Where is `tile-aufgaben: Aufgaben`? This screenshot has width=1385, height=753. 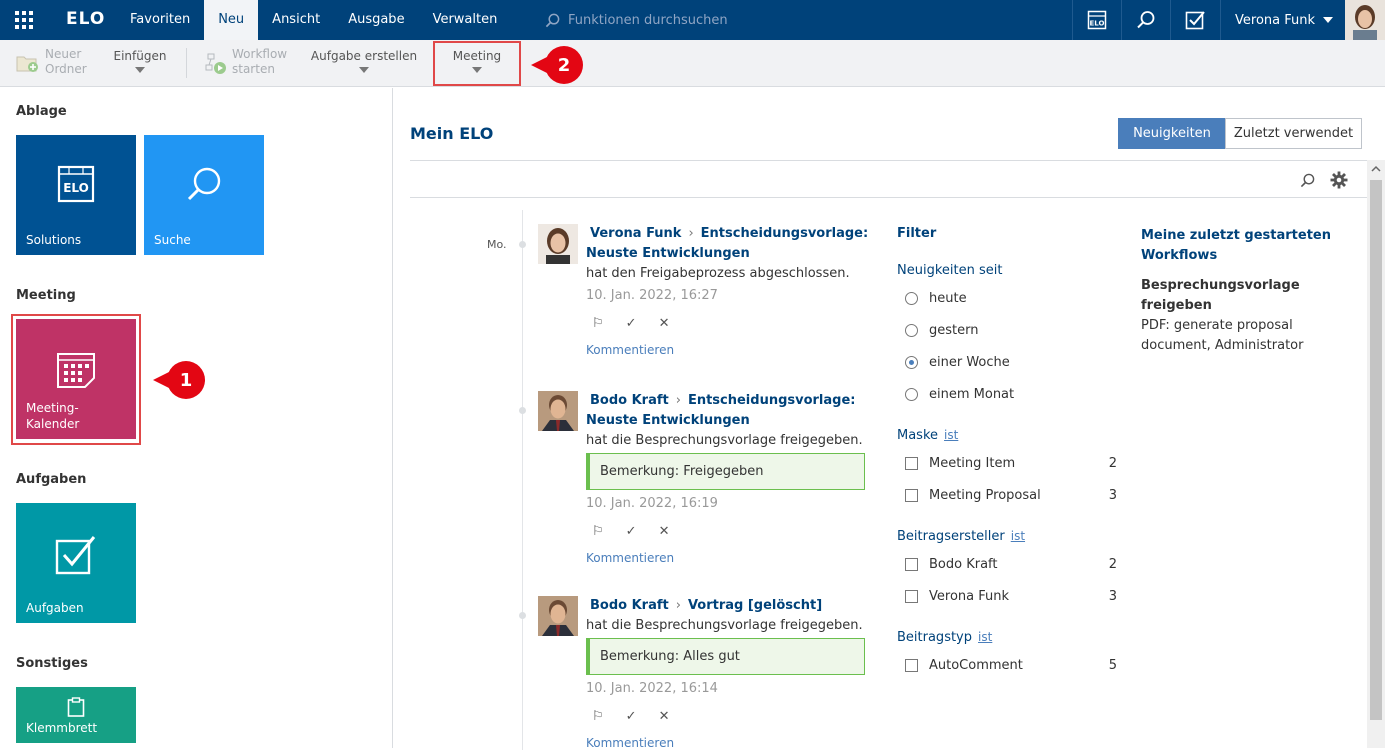 tile-aufgaben: Aufgaben is located at coordinates (76, 563).